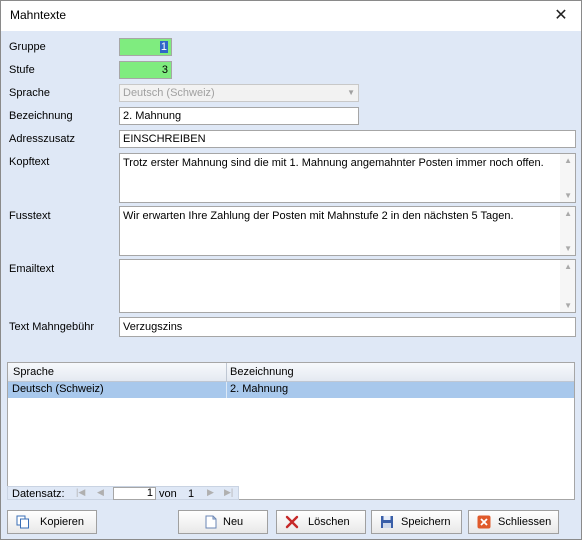 The width and height of the screenshot is (582, 540). Describe the element at coordinates (239, 116) in the screenshot. I see `bezeichnung-field: 2. Mahnung` at that location.